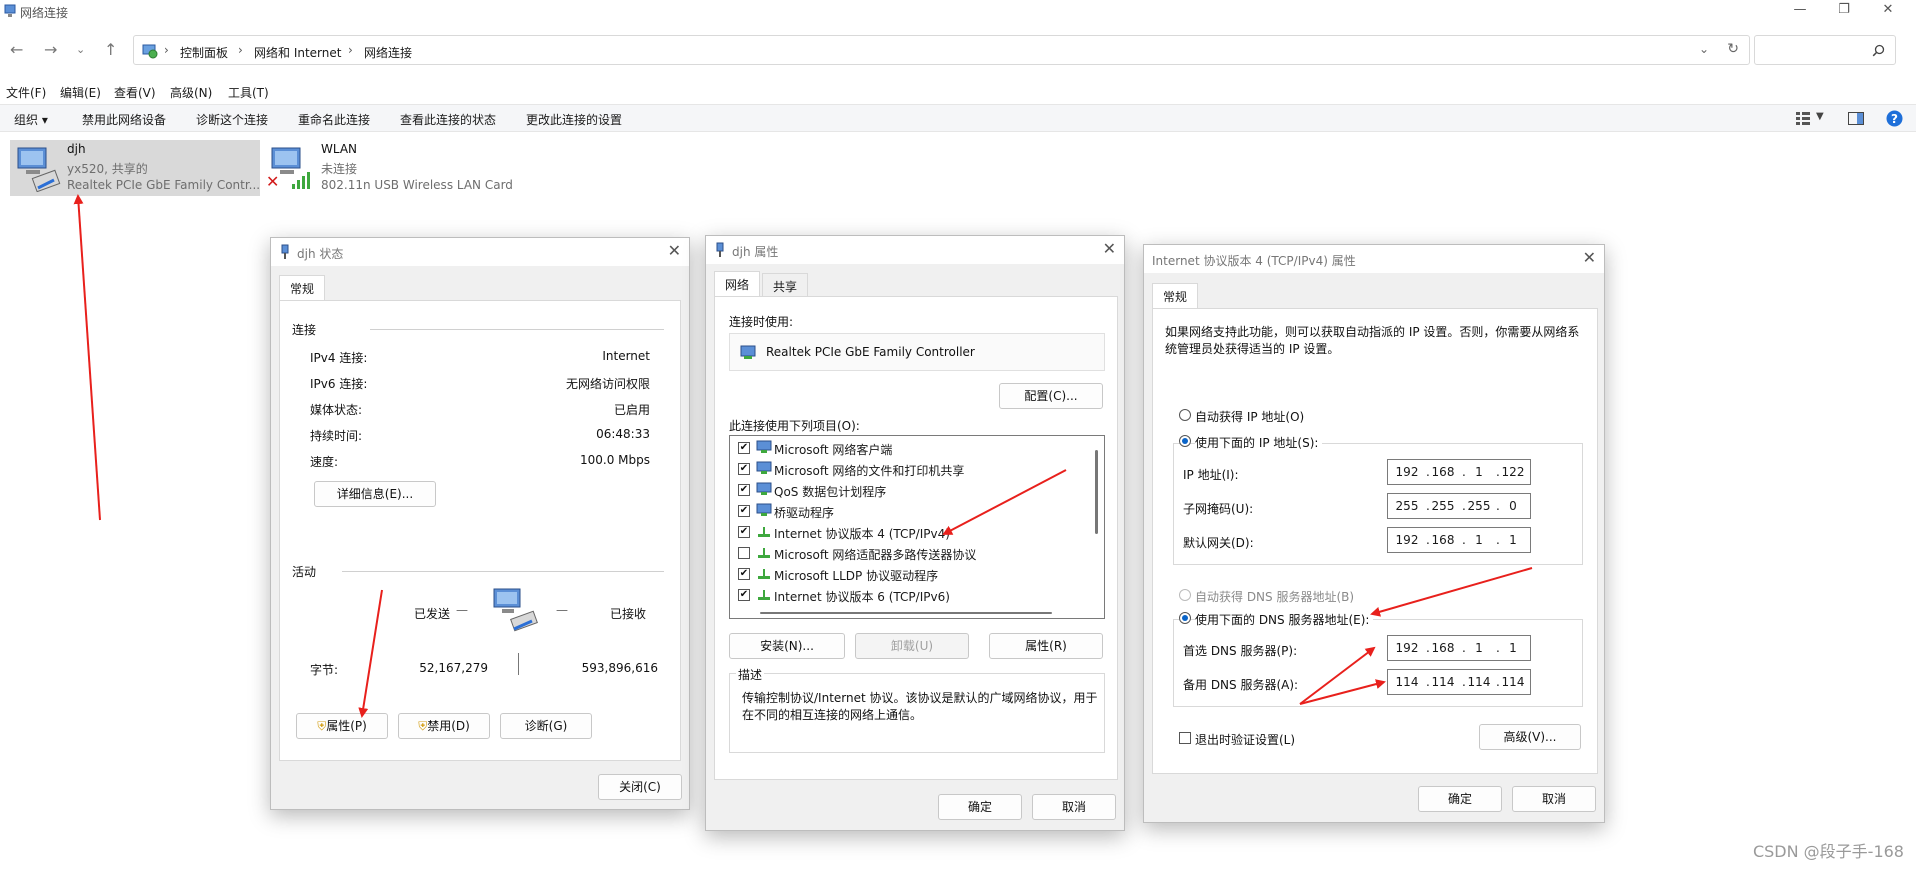 Image resolution: width=1916 pixels, height=872 pixels. I want to click on arrow-to-manual-dns, so click(1451, 592).